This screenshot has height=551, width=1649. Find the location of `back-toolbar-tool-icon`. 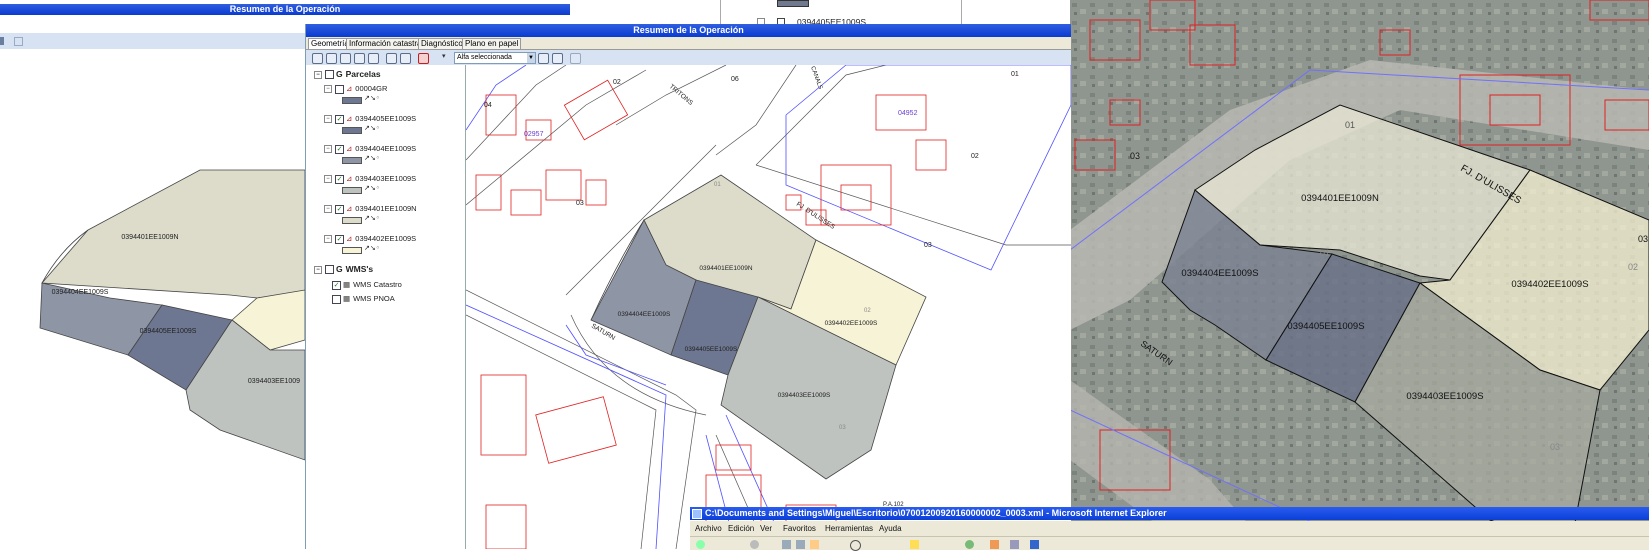

back-toolbar-tool-icon is located at coordinates (18, 41).